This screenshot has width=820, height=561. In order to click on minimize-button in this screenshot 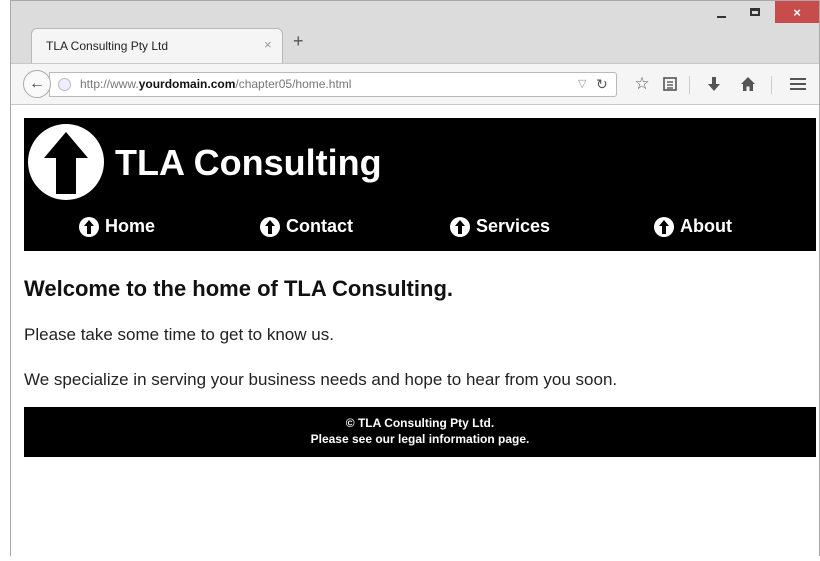, I will do `click(721, 12)`.